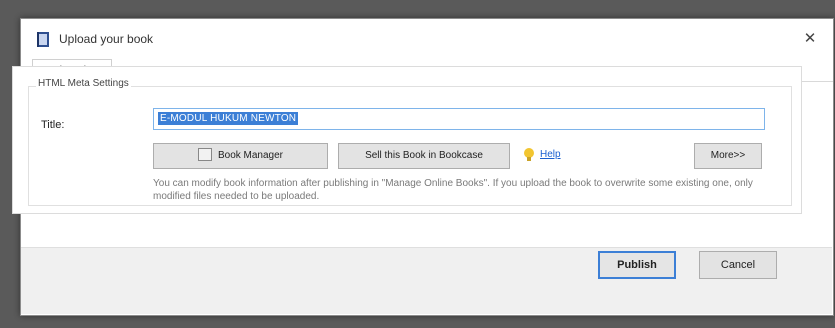  Describe the element at coordinates (529, 154) in the screenshot. I see `lightbulb-icon` at that location.